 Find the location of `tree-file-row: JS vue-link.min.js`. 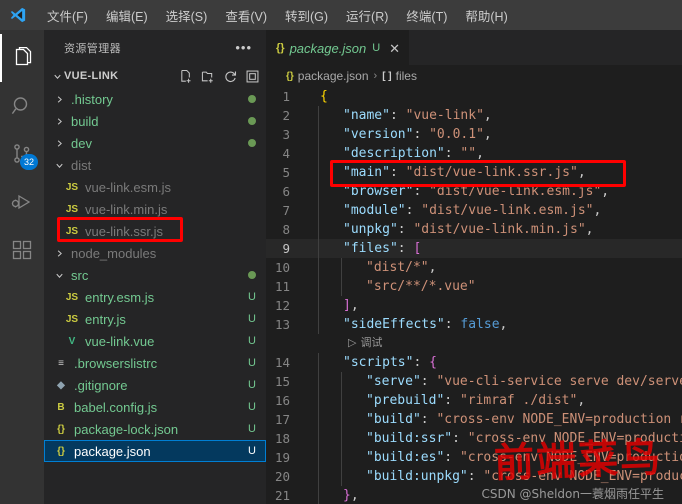

tree-file-row: JS vue-link.min.js is located at coordinates (155, 209).